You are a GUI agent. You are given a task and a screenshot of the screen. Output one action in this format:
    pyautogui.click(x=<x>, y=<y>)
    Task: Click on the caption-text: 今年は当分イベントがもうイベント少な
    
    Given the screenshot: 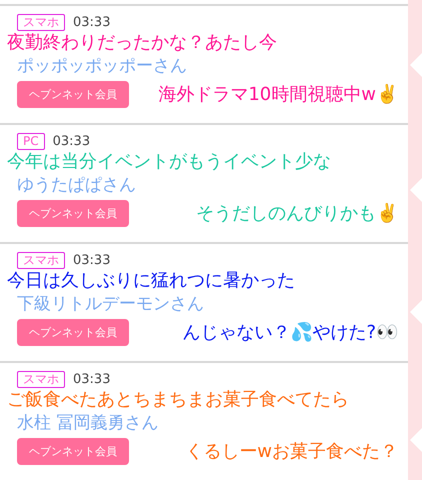 What is the action you would take?
    pyautogui.click(x=169, y=162)
    